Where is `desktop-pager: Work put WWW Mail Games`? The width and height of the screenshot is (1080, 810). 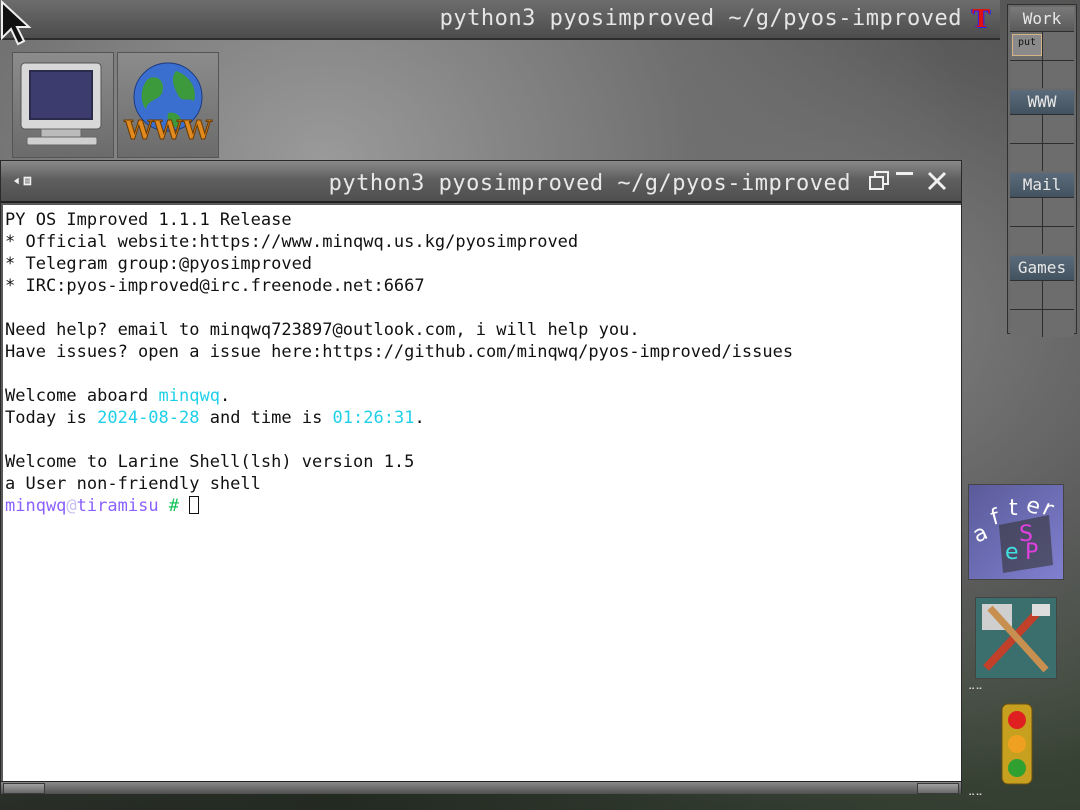 desktop-pager: Work put WWW Mail Games is located at coordinates (1042, 170).